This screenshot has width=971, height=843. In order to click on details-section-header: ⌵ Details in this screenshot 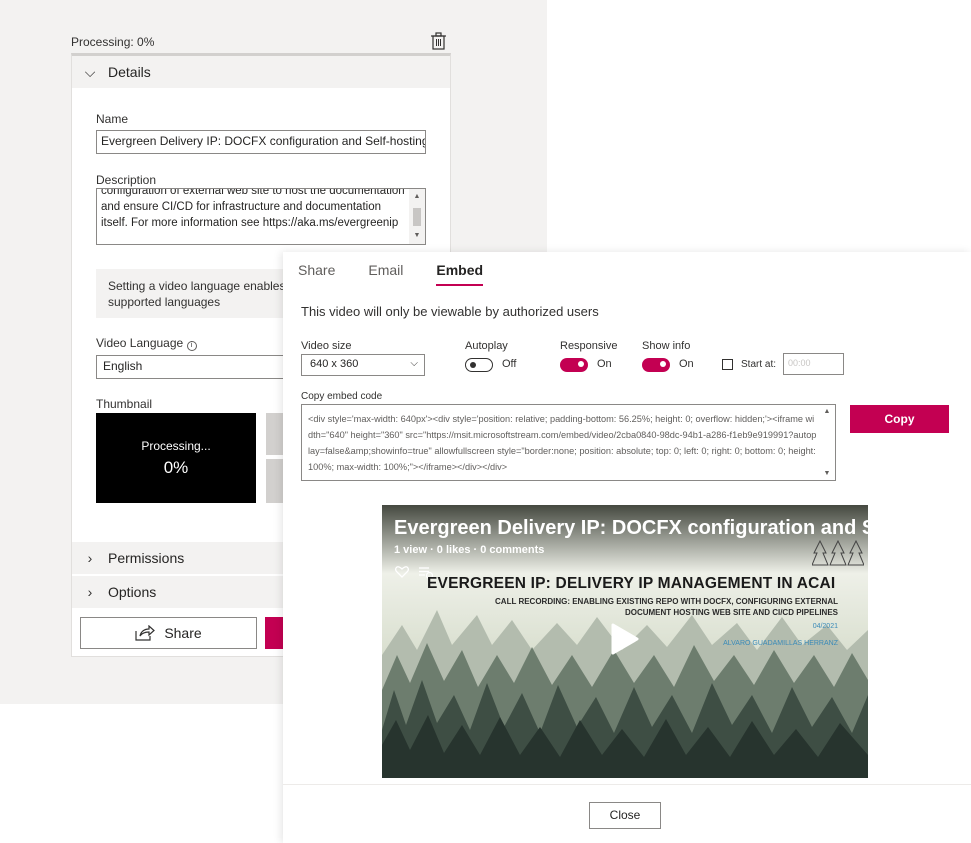, I will do `click(261, 72)`.